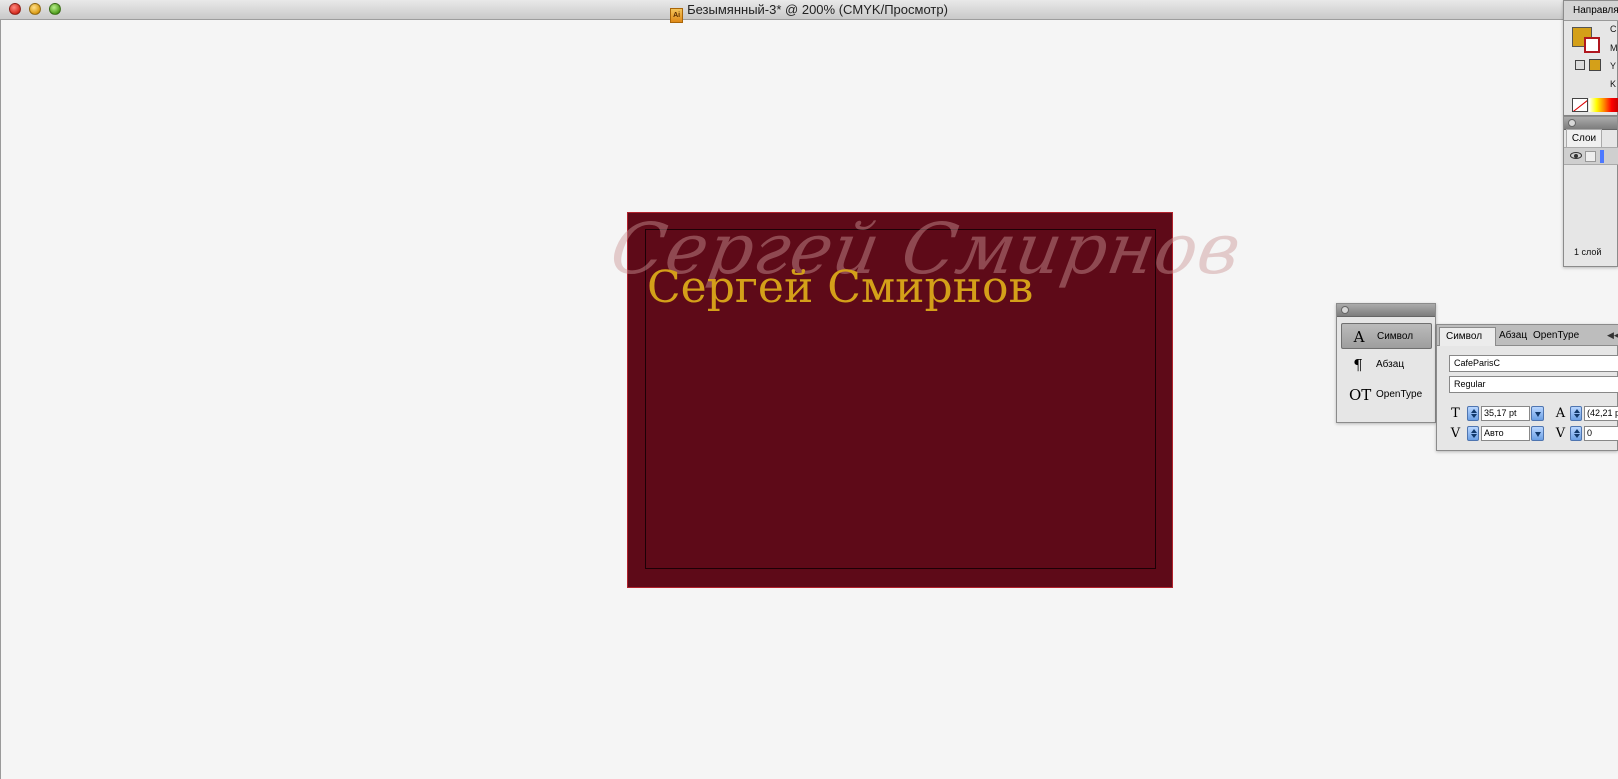 The height and width of the screenshot is (779, 1618). I want to click on font-size-dropdown, so click(1537, 413).